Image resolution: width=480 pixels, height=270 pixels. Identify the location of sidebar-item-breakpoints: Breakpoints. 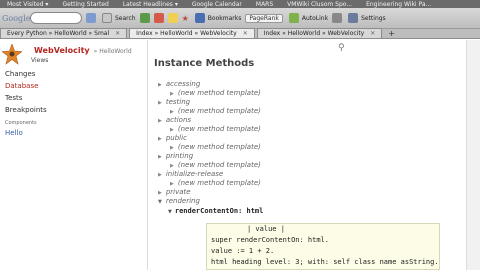
(26, 110).